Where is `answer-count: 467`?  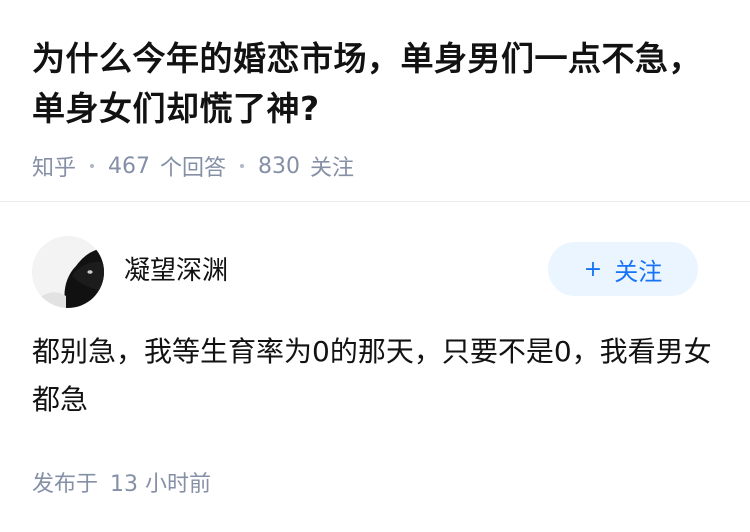
answer-count: 467 is located at coordinates (129, 166).